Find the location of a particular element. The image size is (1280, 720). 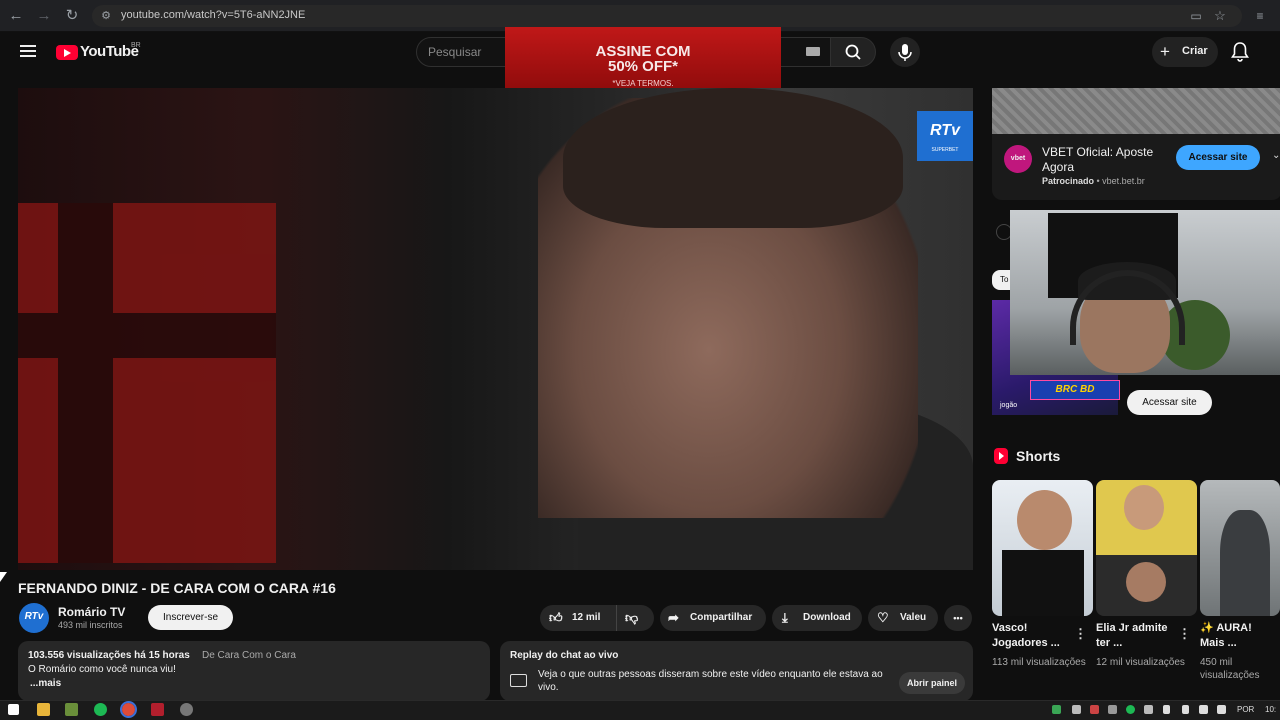

download-label: Download is located at coordinates (827, 617).